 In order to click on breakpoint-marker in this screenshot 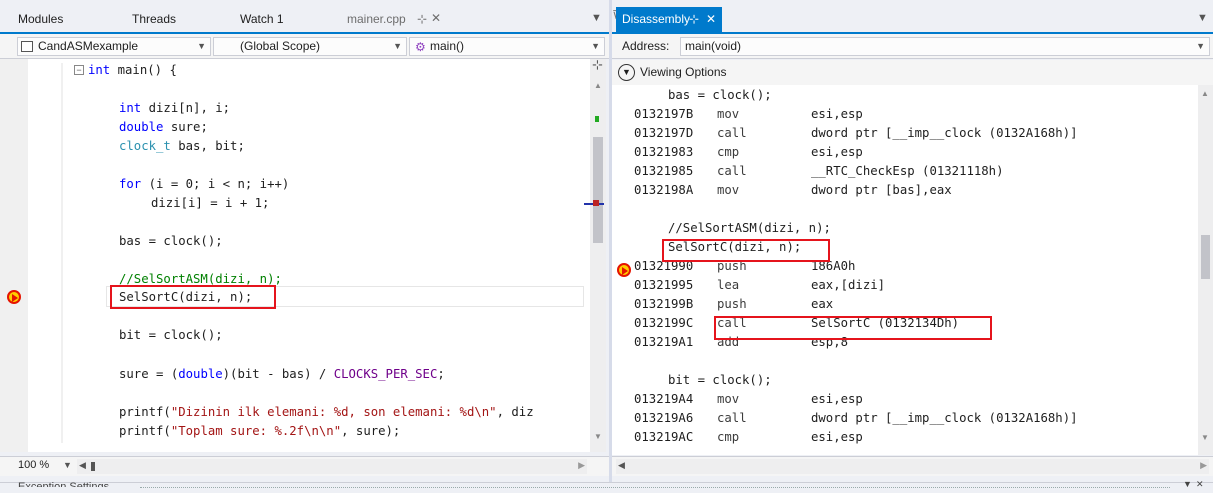, I will do `click(596, 203)`.